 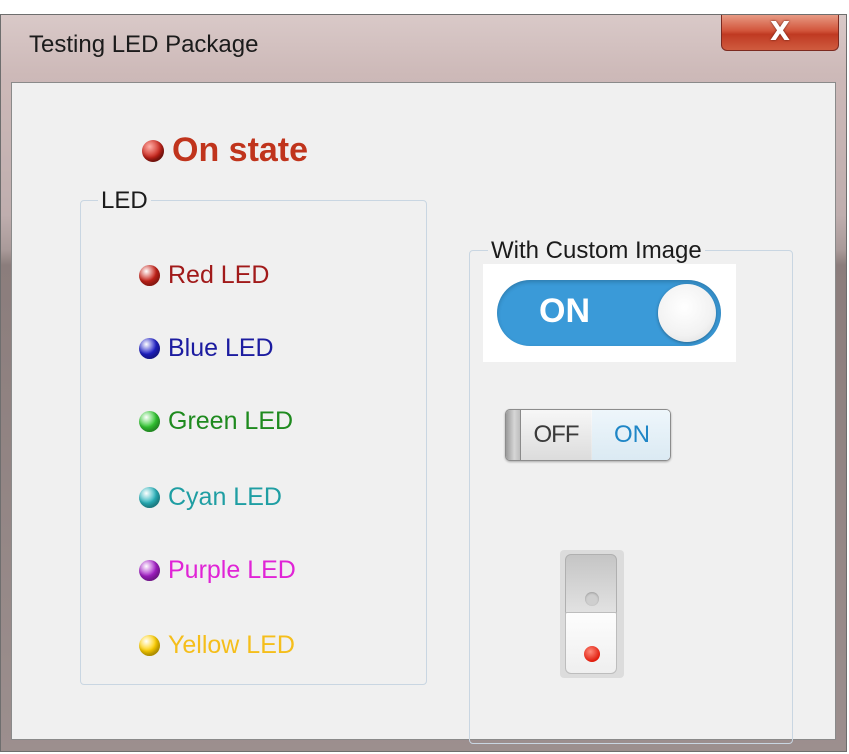 I want to click on custom-group-legend: With Custom Image, so click(x=596, y=251).